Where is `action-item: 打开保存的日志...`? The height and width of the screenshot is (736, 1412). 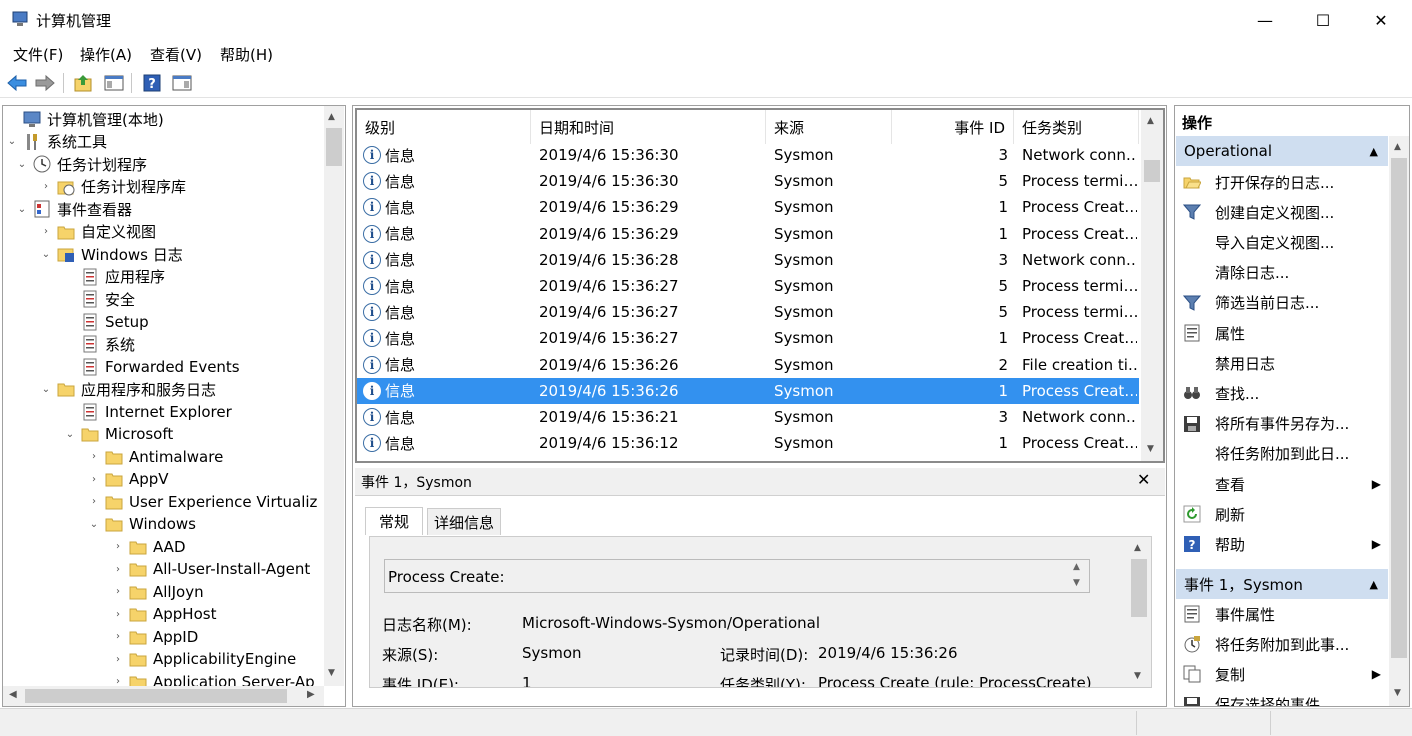 action-item: 打开保存的日志... is located at coordinates (1283, 182).